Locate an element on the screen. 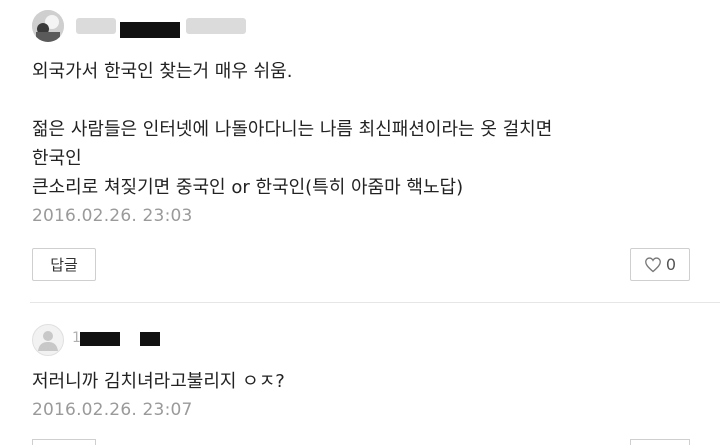 This screenshot has width=720, height=445. heart-outline-icon is located at coordinates (652, 264).